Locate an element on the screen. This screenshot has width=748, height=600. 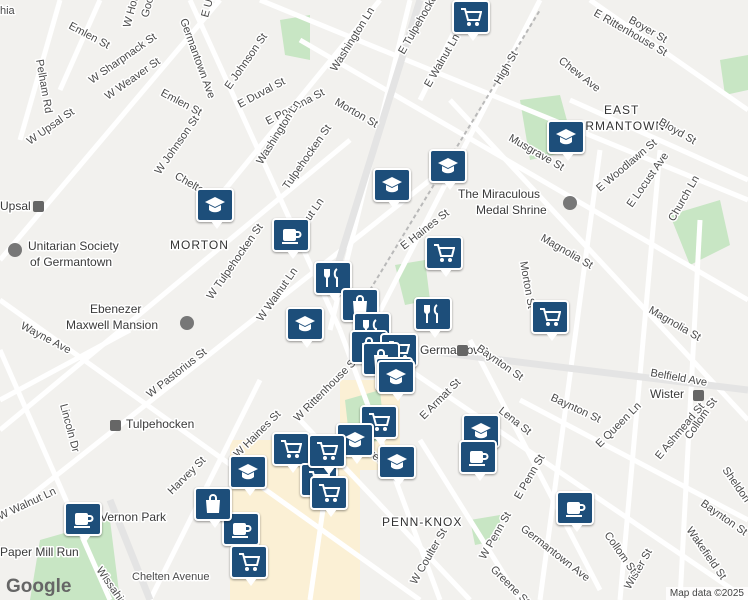
svg-text: Emlen St is located at coordinates (181, 103).